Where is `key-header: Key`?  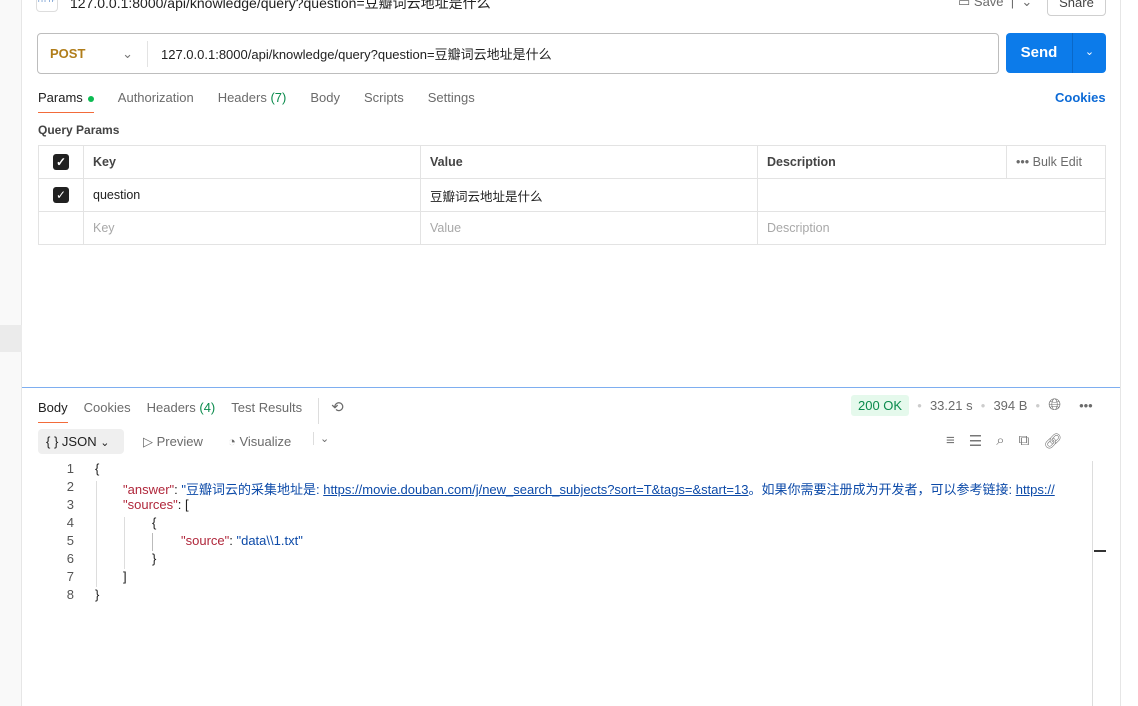 key-header: Key is located at coordinates (252, 162).